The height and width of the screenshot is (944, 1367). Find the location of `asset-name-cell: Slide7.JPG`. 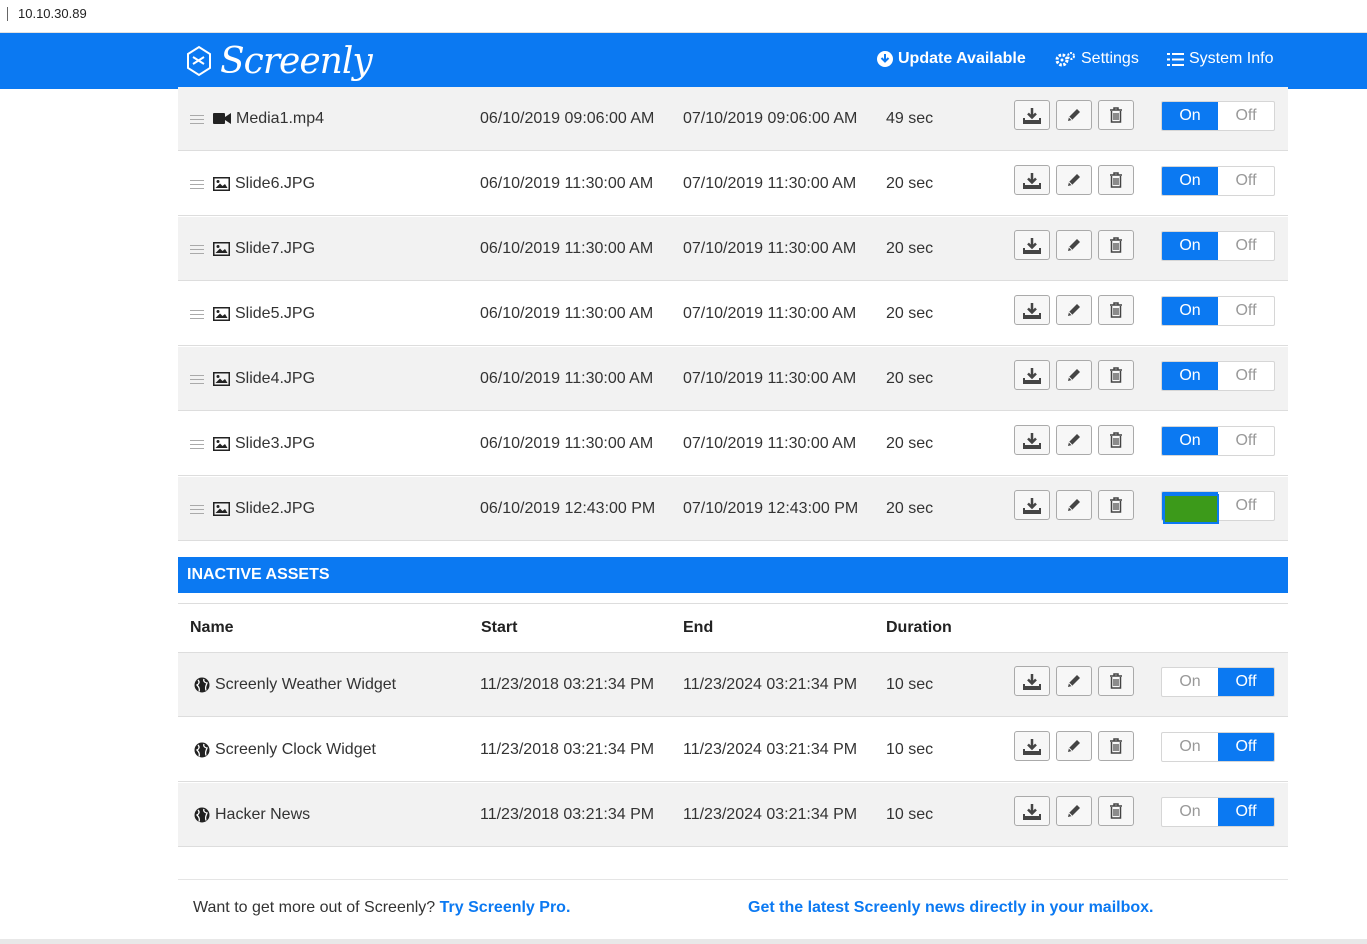

asset-name-cell: Slide7.JPG is located at coordinates (264, 249).